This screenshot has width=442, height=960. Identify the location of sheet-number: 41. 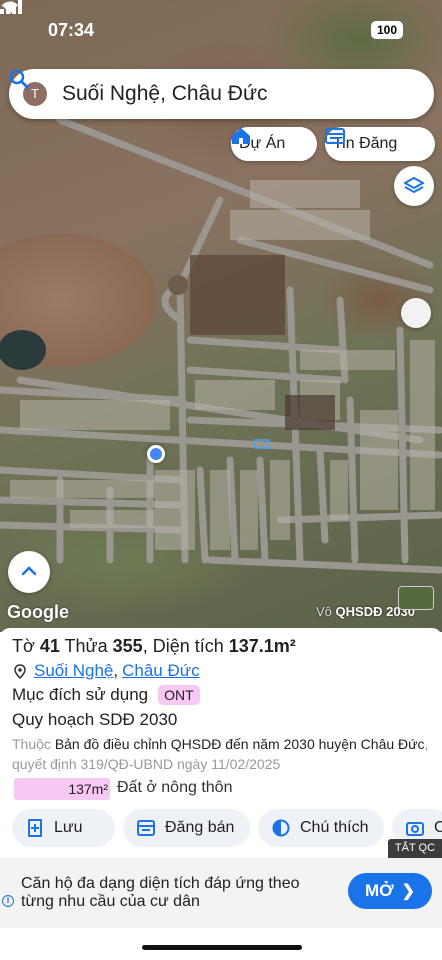
(49, 646).